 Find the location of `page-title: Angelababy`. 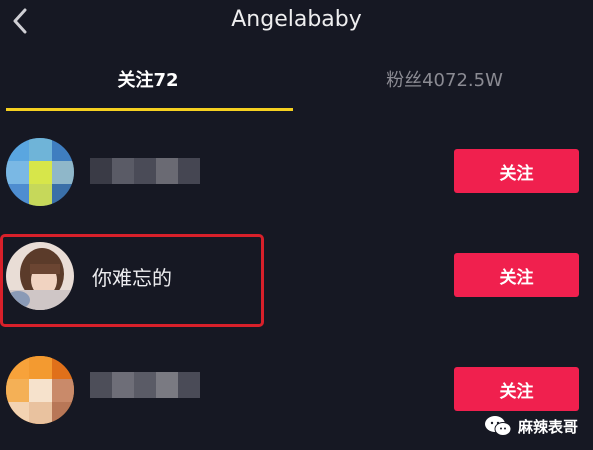

page-title: Angelababy is located at coordinates (296, 19).